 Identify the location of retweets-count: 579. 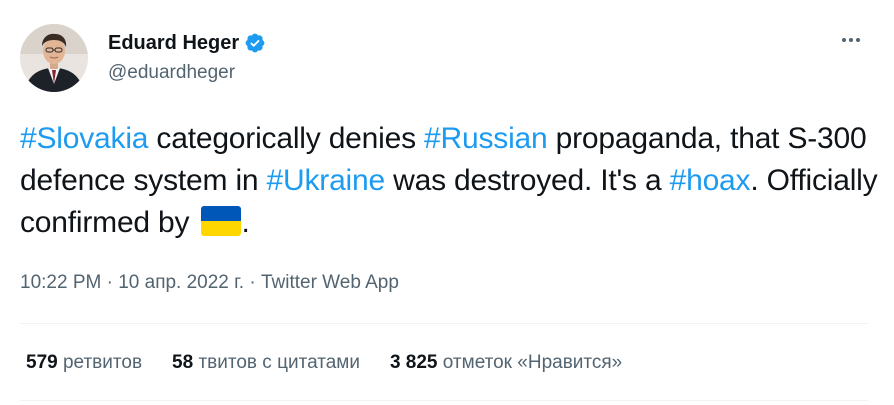
(42, 362).